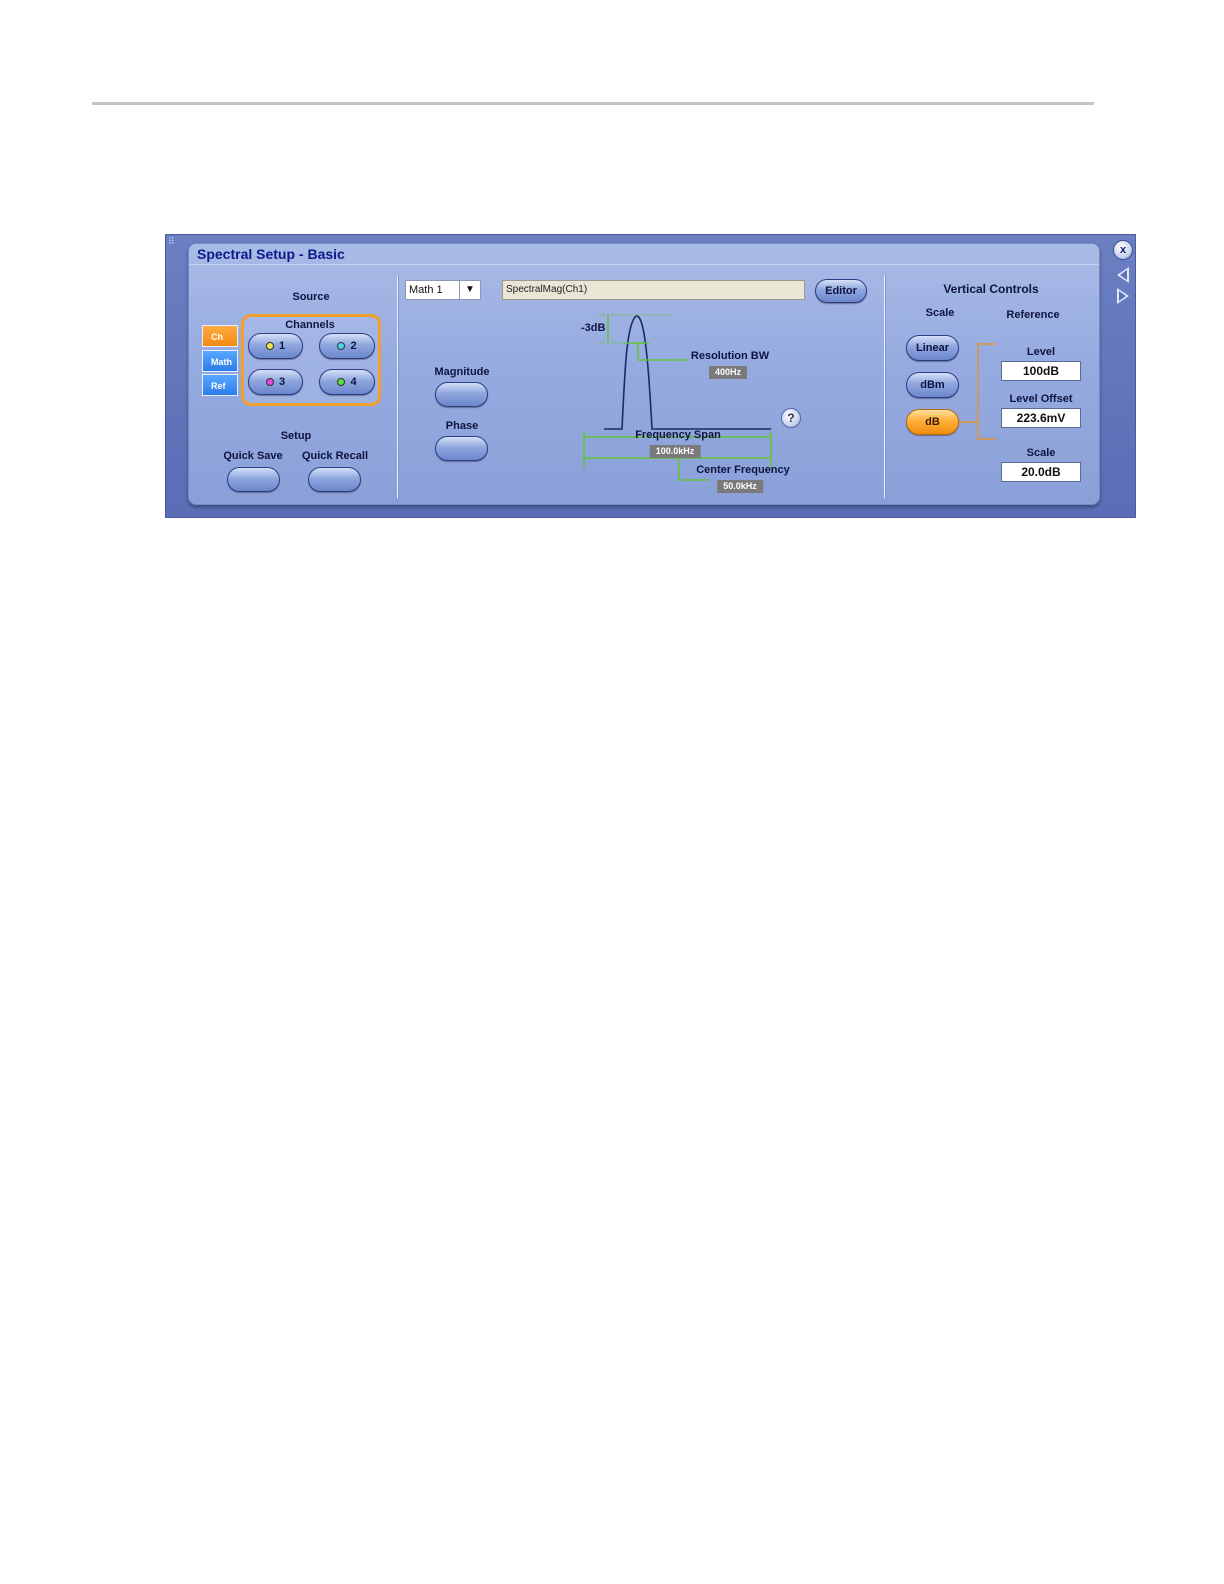 Image resolution: width=1224 pixels, height=1584 pixels. I want to click on level-field: 100dB, so click(1041, 371).